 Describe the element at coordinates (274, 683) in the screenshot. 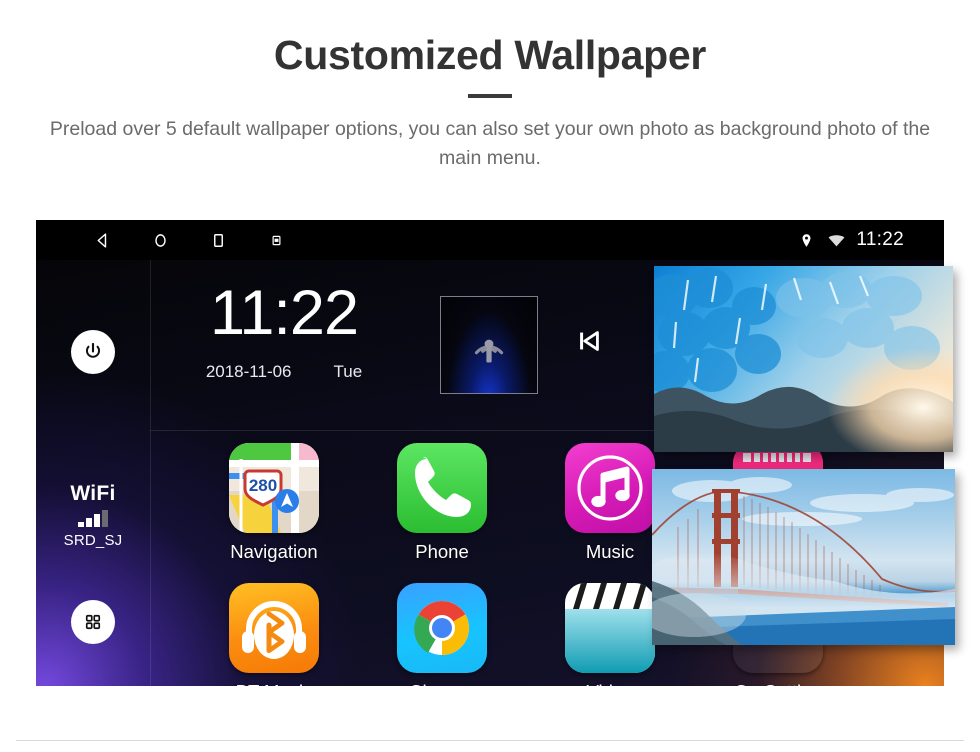

I see `app-label: BT Music` at that location.